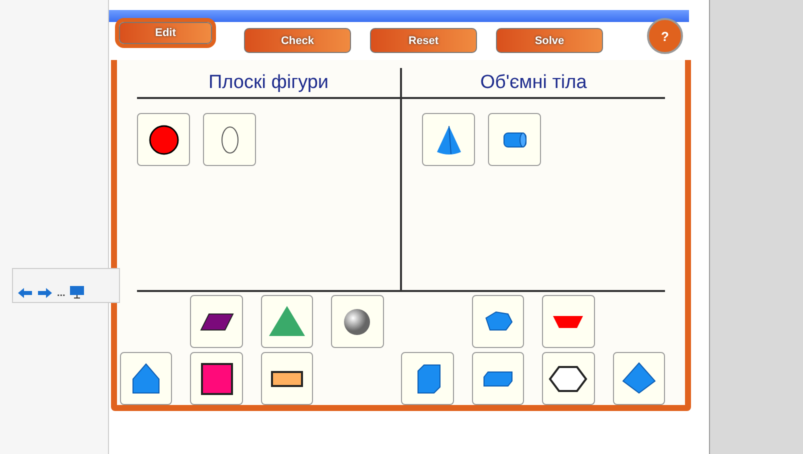 The width and height of the screenshot is (803, 454). I want to click on column-heading: Плоскі фігури, so click(268, 83).